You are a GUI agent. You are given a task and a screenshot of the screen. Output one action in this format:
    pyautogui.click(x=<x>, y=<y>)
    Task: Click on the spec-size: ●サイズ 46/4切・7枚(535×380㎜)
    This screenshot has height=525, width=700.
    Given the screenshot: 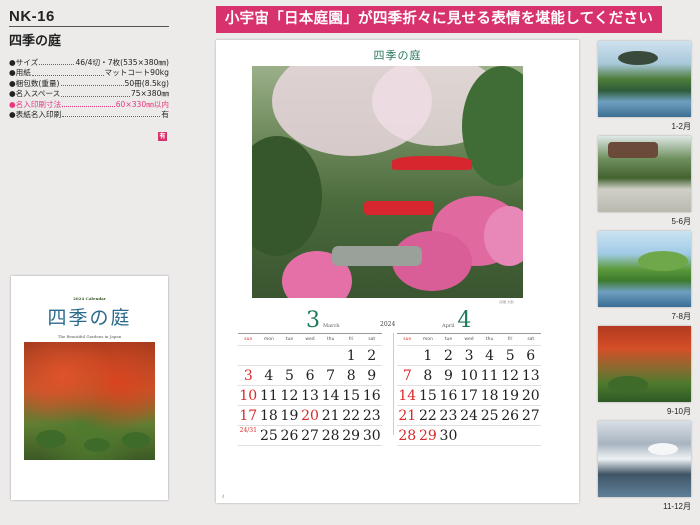 What is the action you would take?
    pyautogui.click(x=89, y=62)
    